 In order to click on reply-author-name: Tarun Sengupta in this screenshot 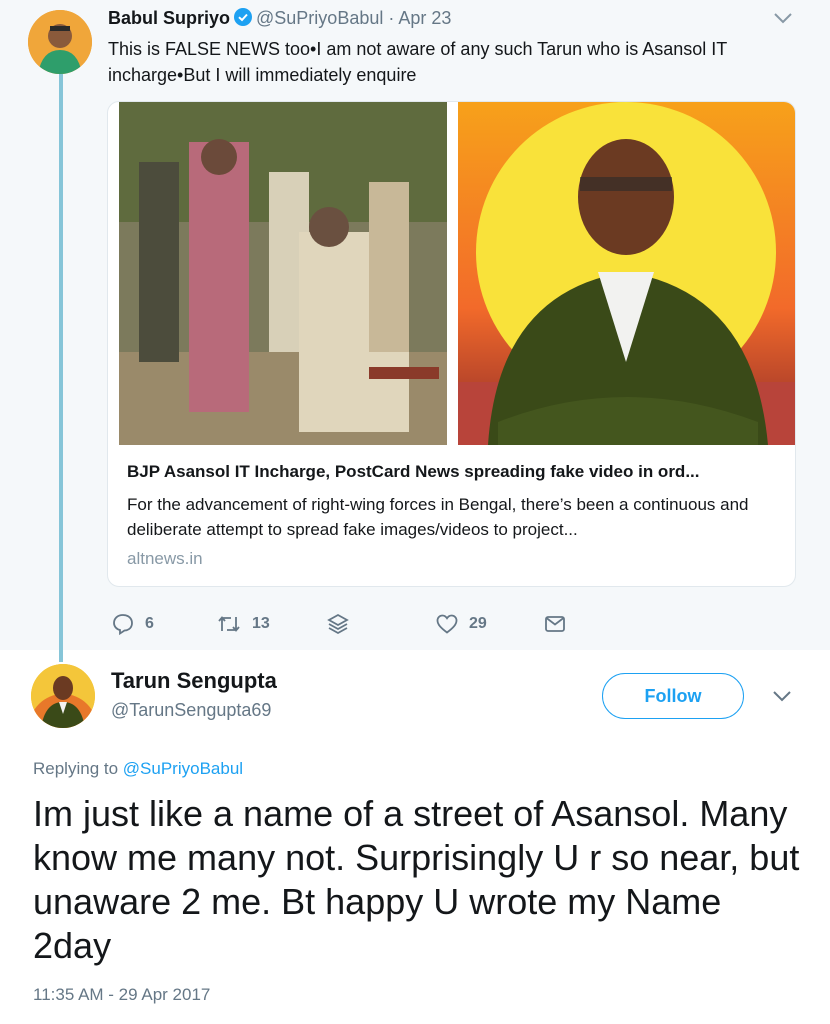, I will do `click(194, 681)`.